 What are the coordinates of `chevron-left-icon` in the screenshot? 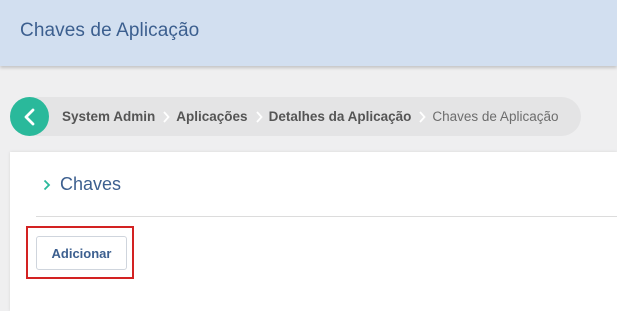 It's located at (29, 116).